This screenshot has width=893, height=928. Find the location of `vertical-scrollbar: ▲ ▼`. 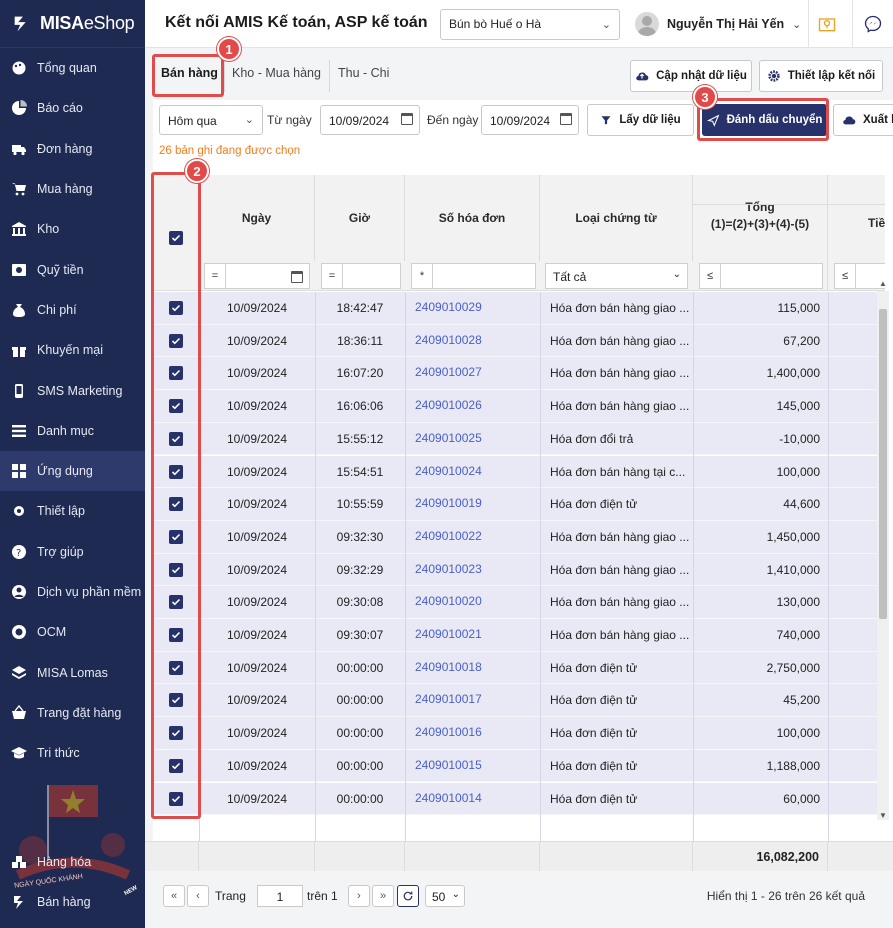

vertical-scrollbar: ▲ ▼ is located at coordinates (883, 549).